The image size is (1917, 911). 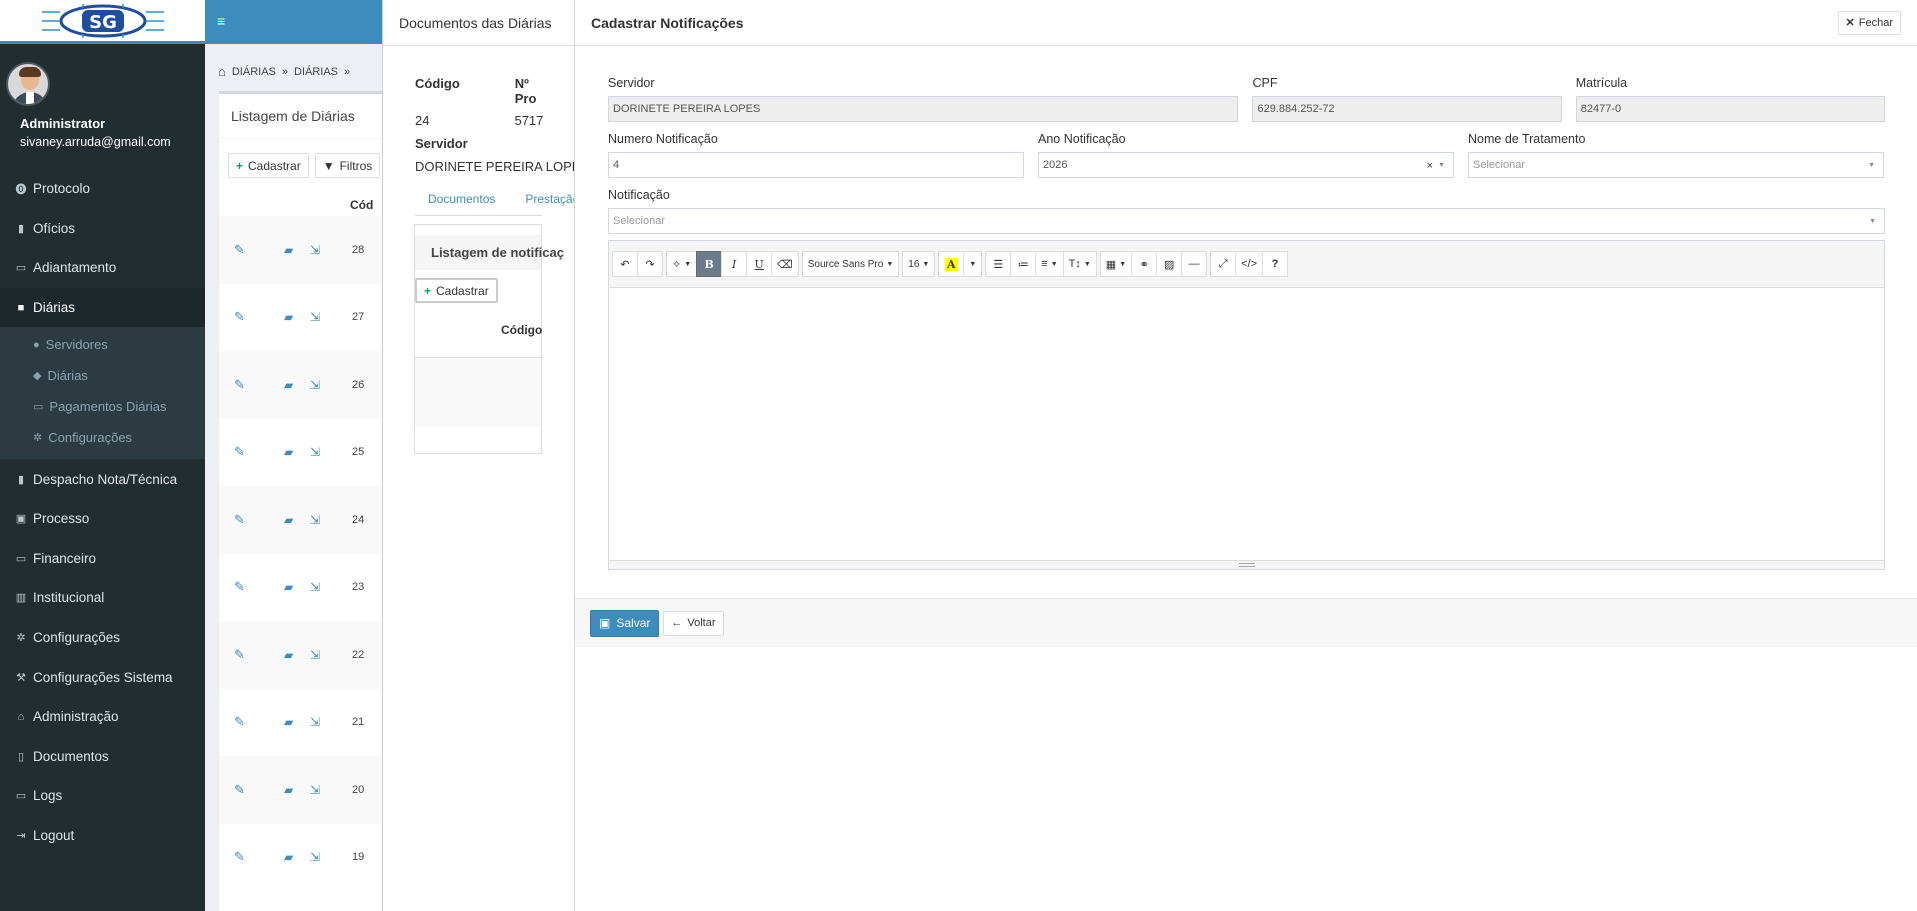 I want to click on unordered-list-icon: ☰, so click(x=998, y=264).